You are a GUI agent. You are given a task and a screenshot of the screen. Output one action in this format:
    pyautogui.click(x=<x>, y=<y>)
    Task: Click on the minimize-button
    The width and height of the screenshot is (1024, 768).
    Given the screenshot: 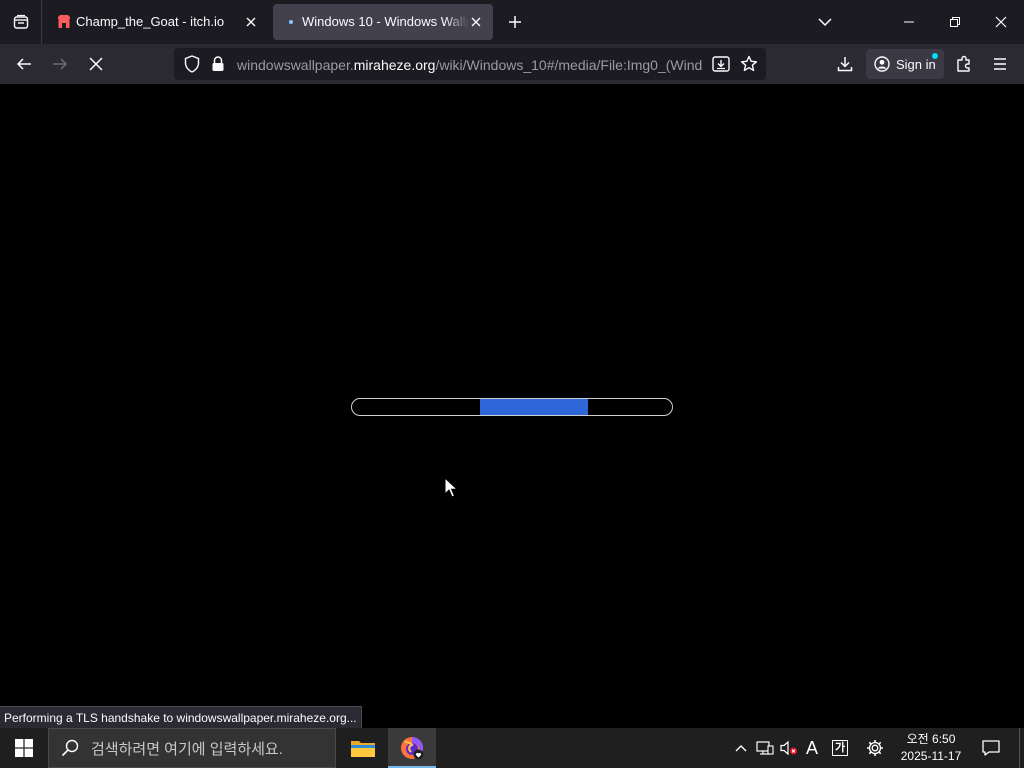 What is the action you would take?
    pyautogui.click(x=909, y=22)
    